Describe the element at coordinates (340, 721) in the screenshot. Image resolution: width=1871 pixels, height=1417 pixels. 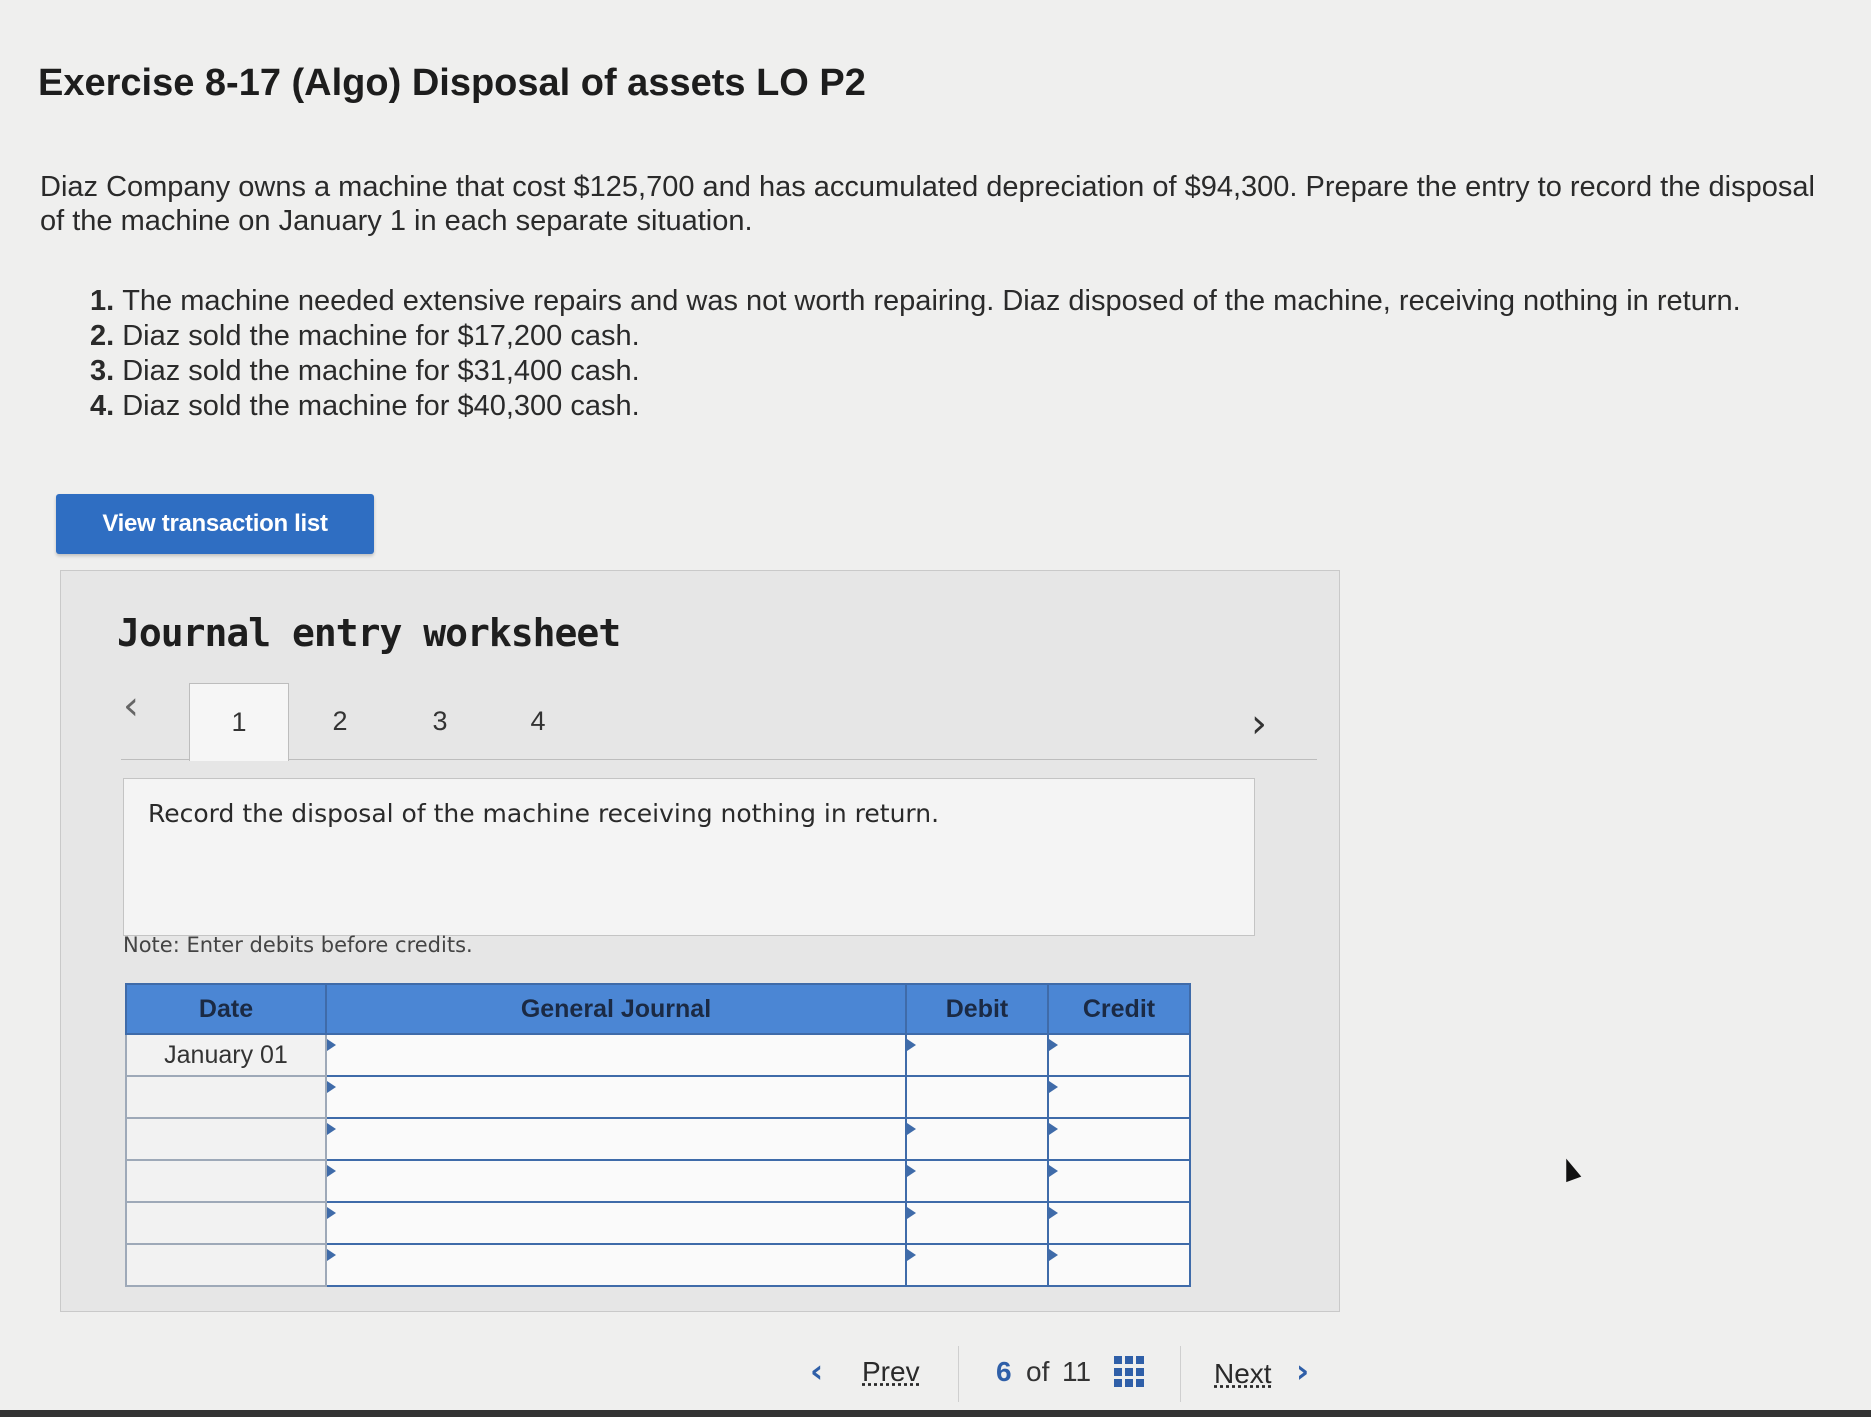
I see `tab-2: 2` at that location.